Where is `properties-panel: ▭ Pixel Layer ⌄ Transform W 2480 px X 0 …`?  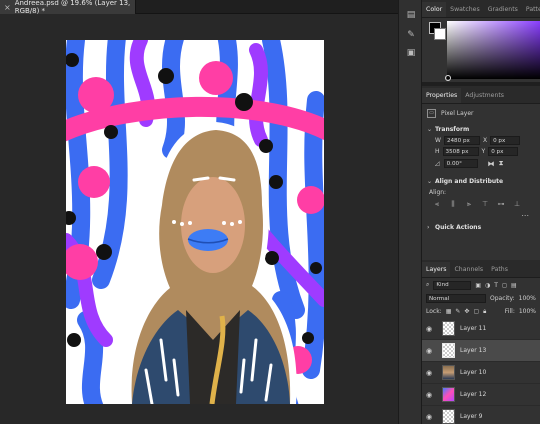 properties-panel: ▭ Pixel Layer ⌄ Transform W 2480 px X 0 … is located at coordinates (481, 169).